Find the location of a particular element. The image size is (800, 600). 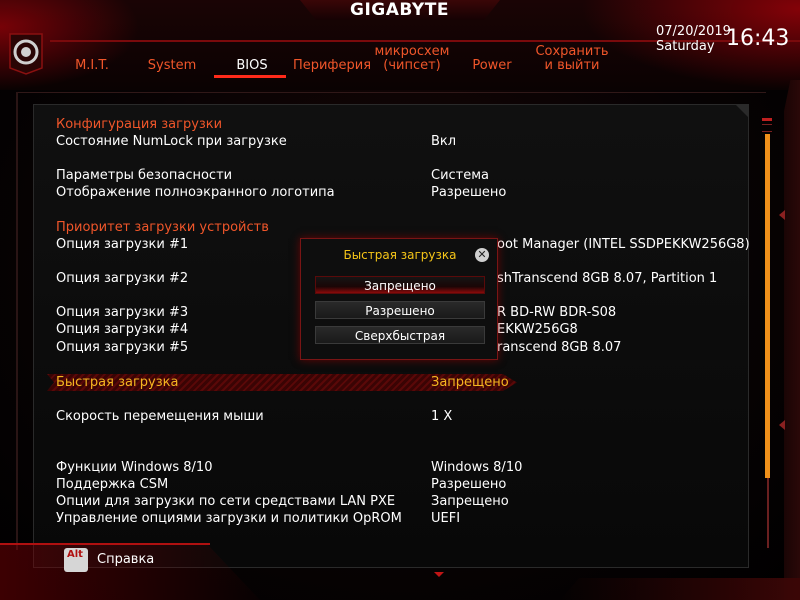

tab-bios: BIOS is located at coordinates (252, 60).